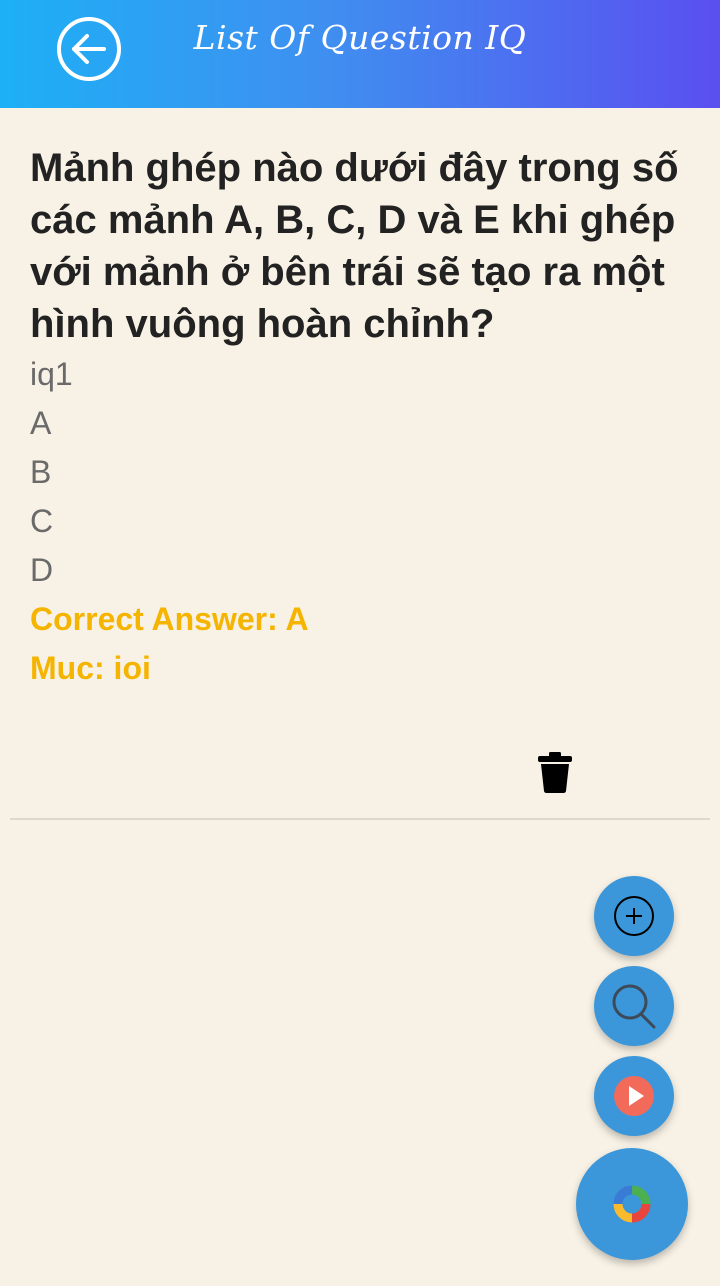 This screenshot has height=1286, width=720. I want to click on play-icon, so click(634, 1096).